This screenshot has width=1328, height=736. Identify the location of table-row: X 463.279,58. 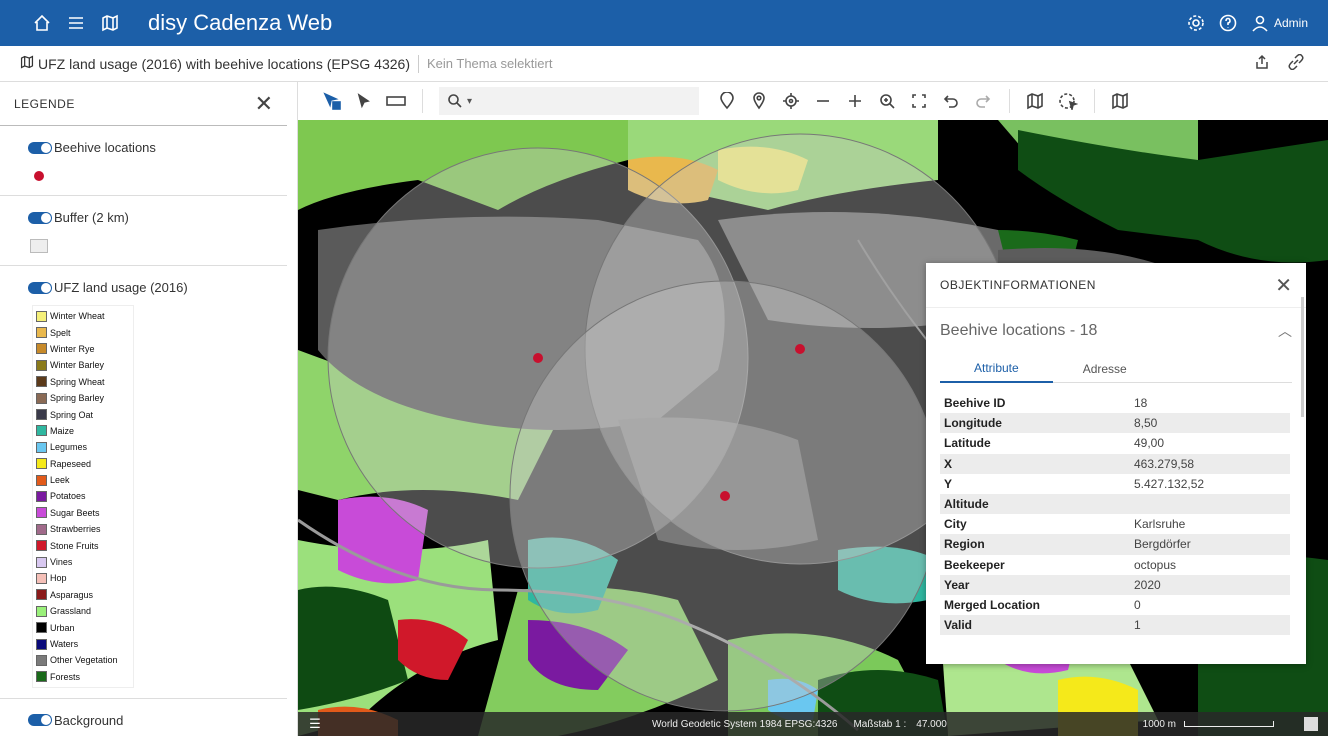
(1115, 463).